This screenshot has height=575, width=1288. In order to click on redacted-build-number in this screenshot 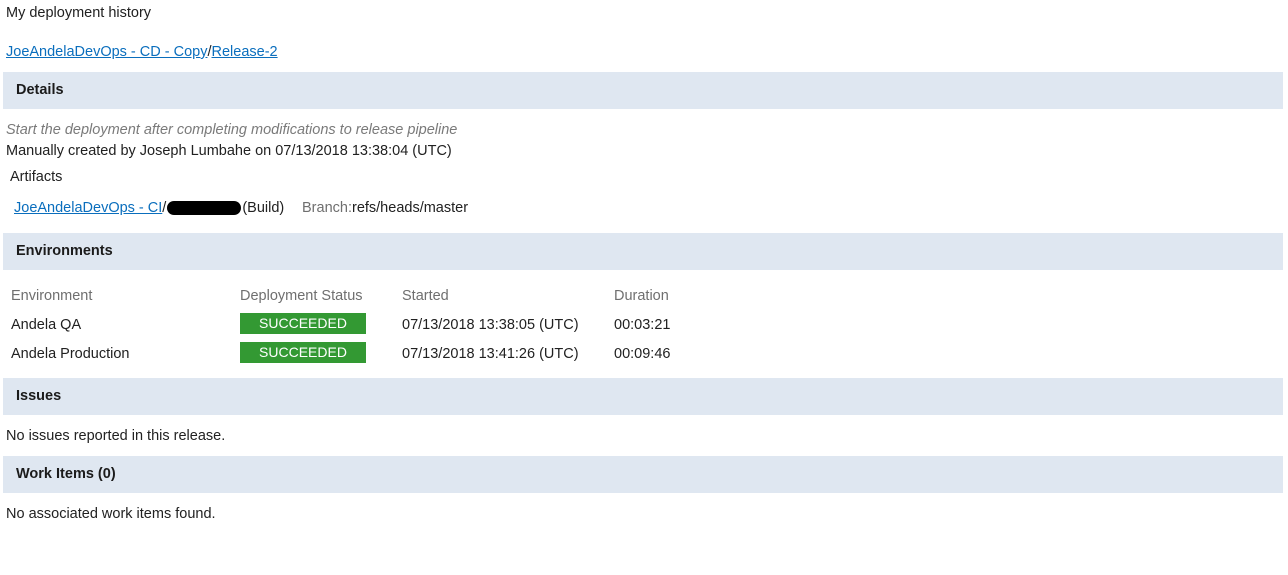, I will do `click(204, 208)`.